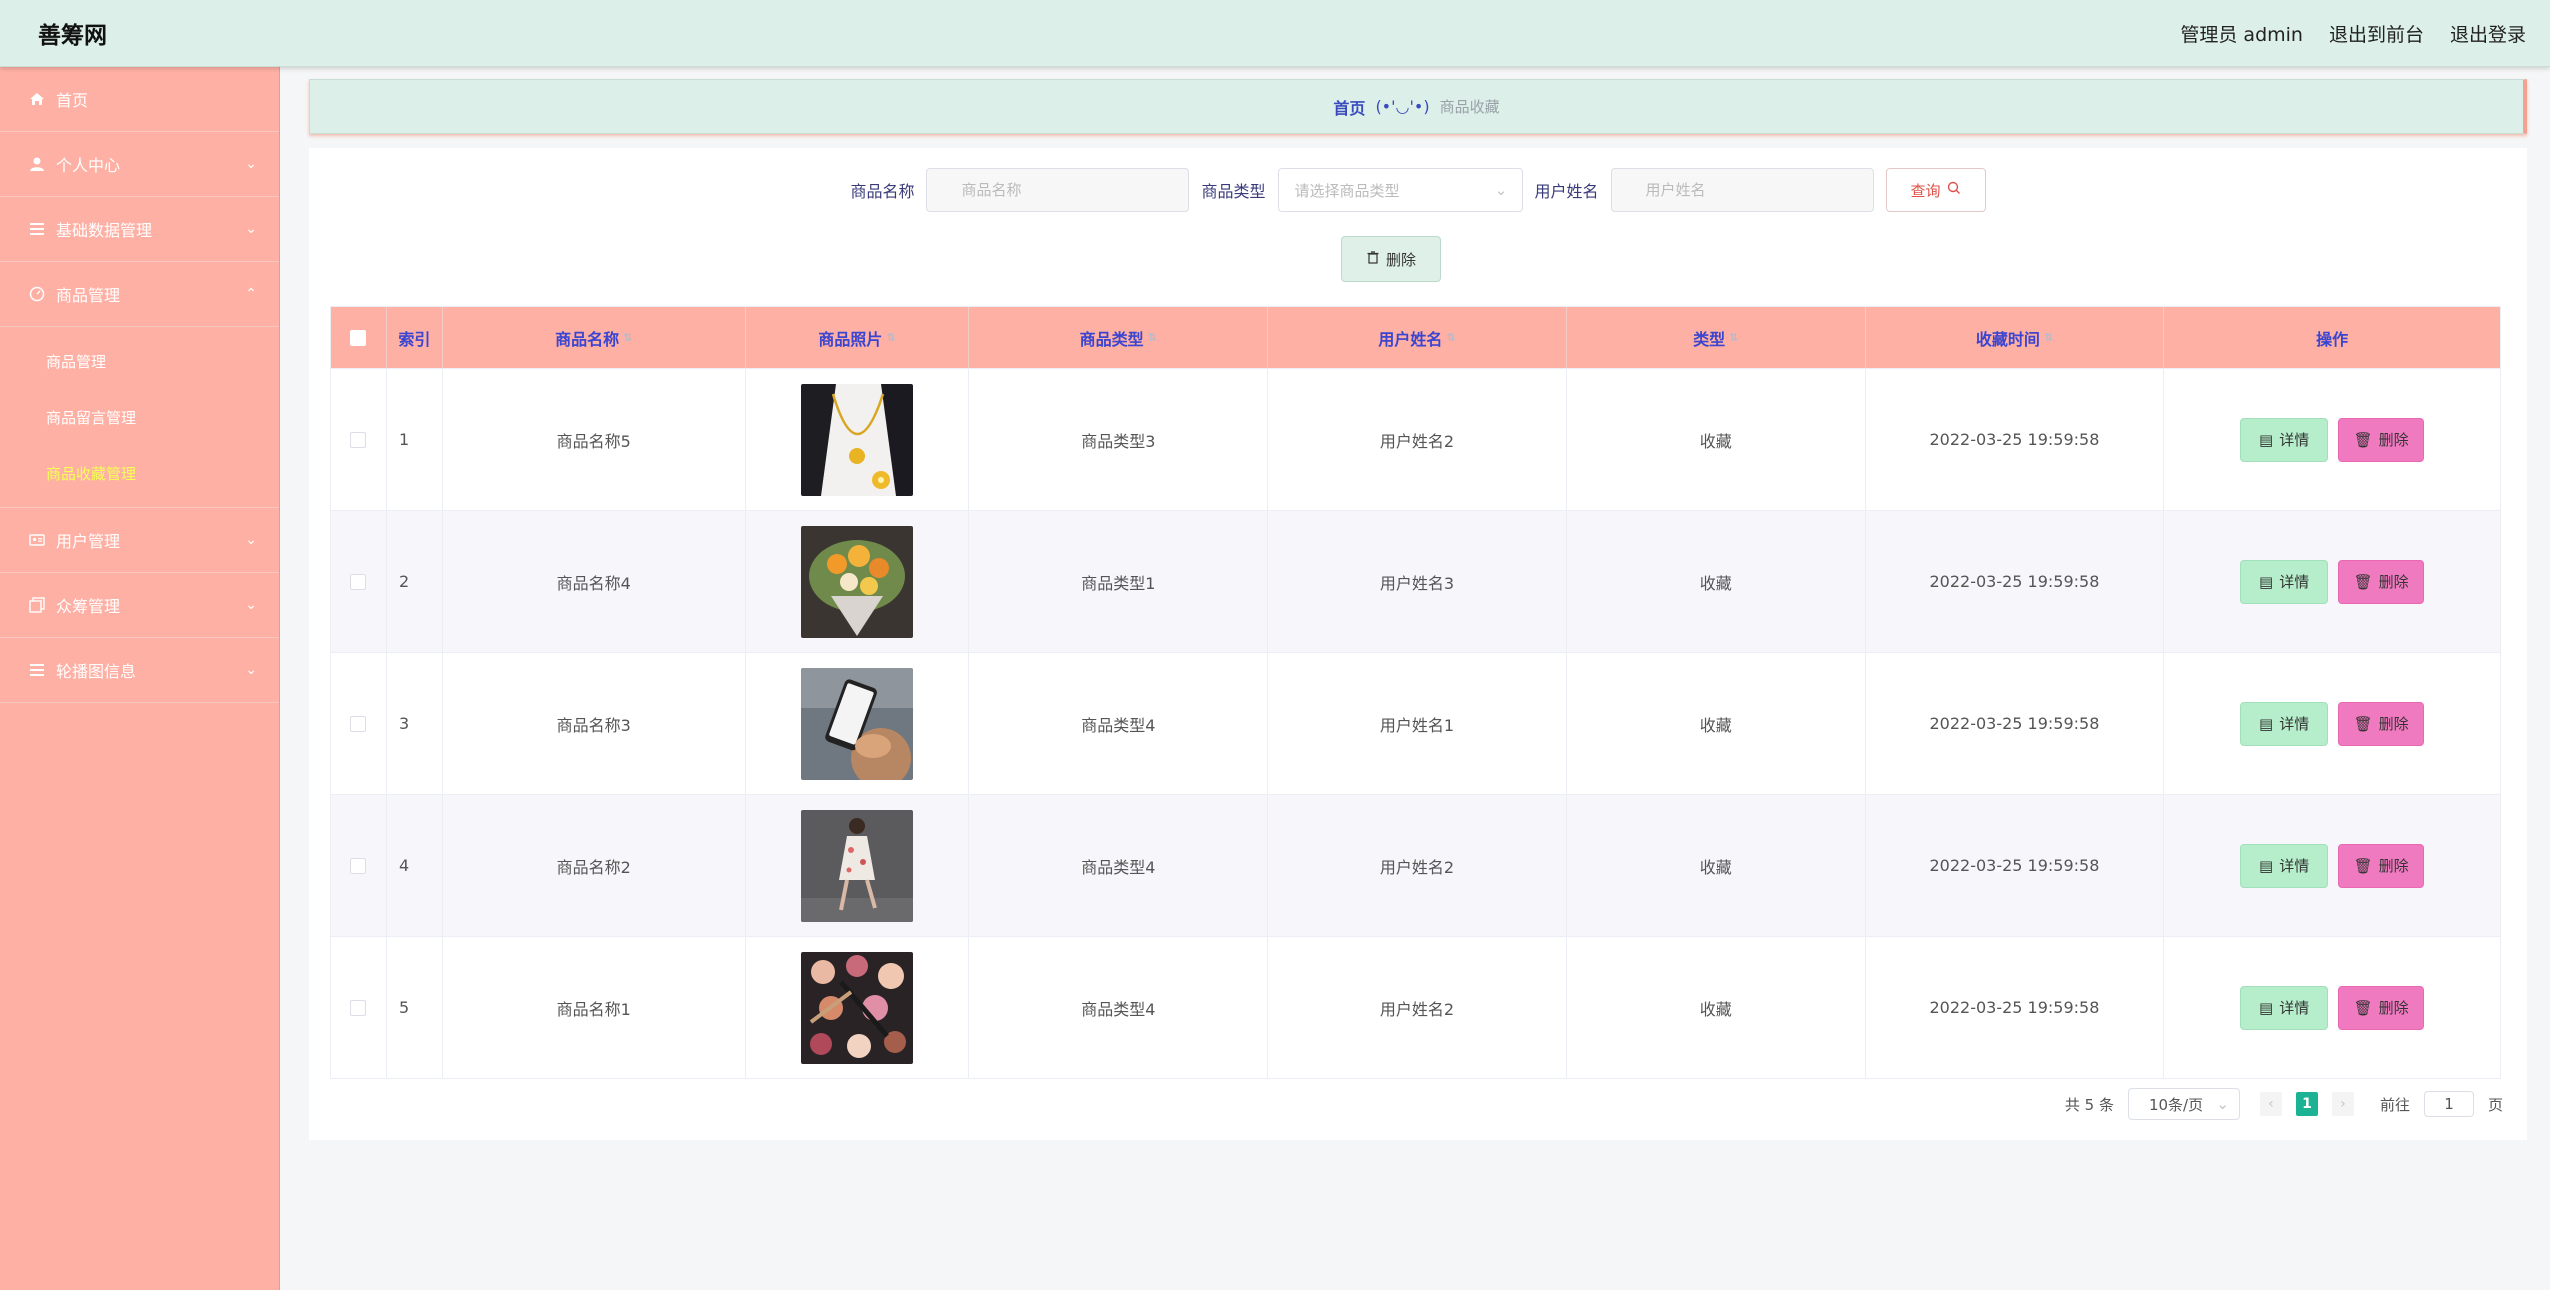  I want to click on back-to-front-link: 退出到前台, so click(2376, 33).